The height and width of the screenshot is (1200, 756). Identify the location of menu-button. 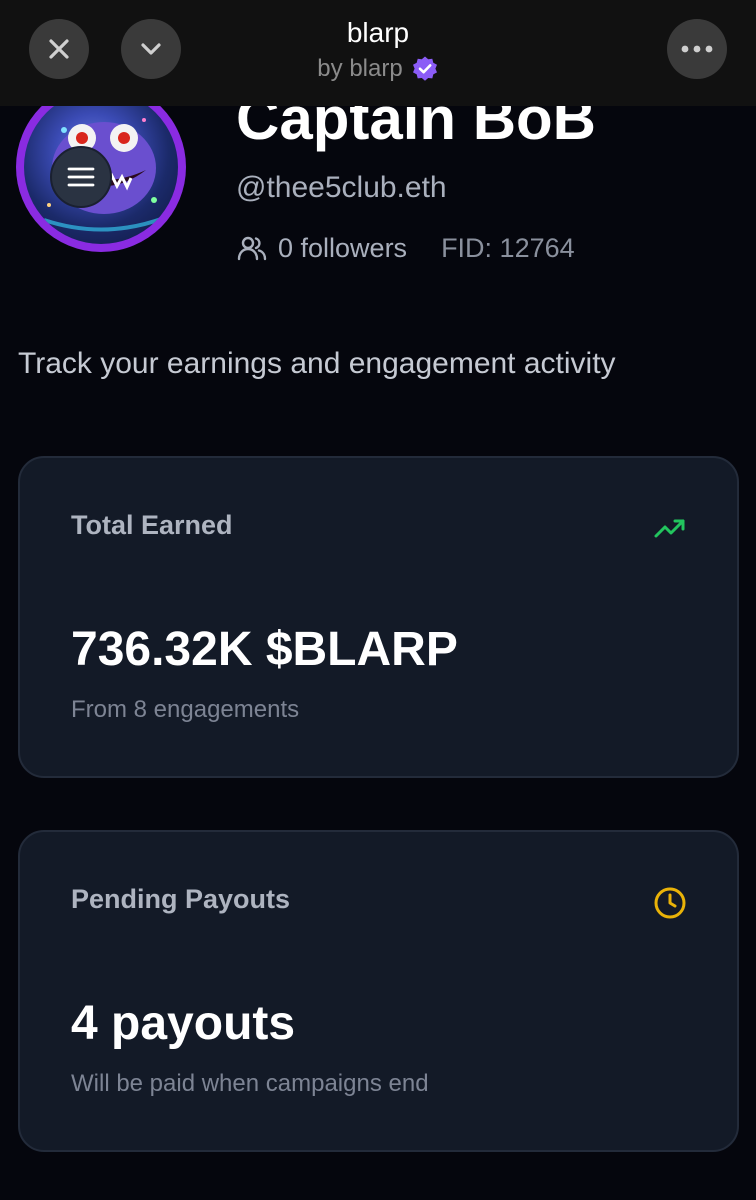
(81, 177).